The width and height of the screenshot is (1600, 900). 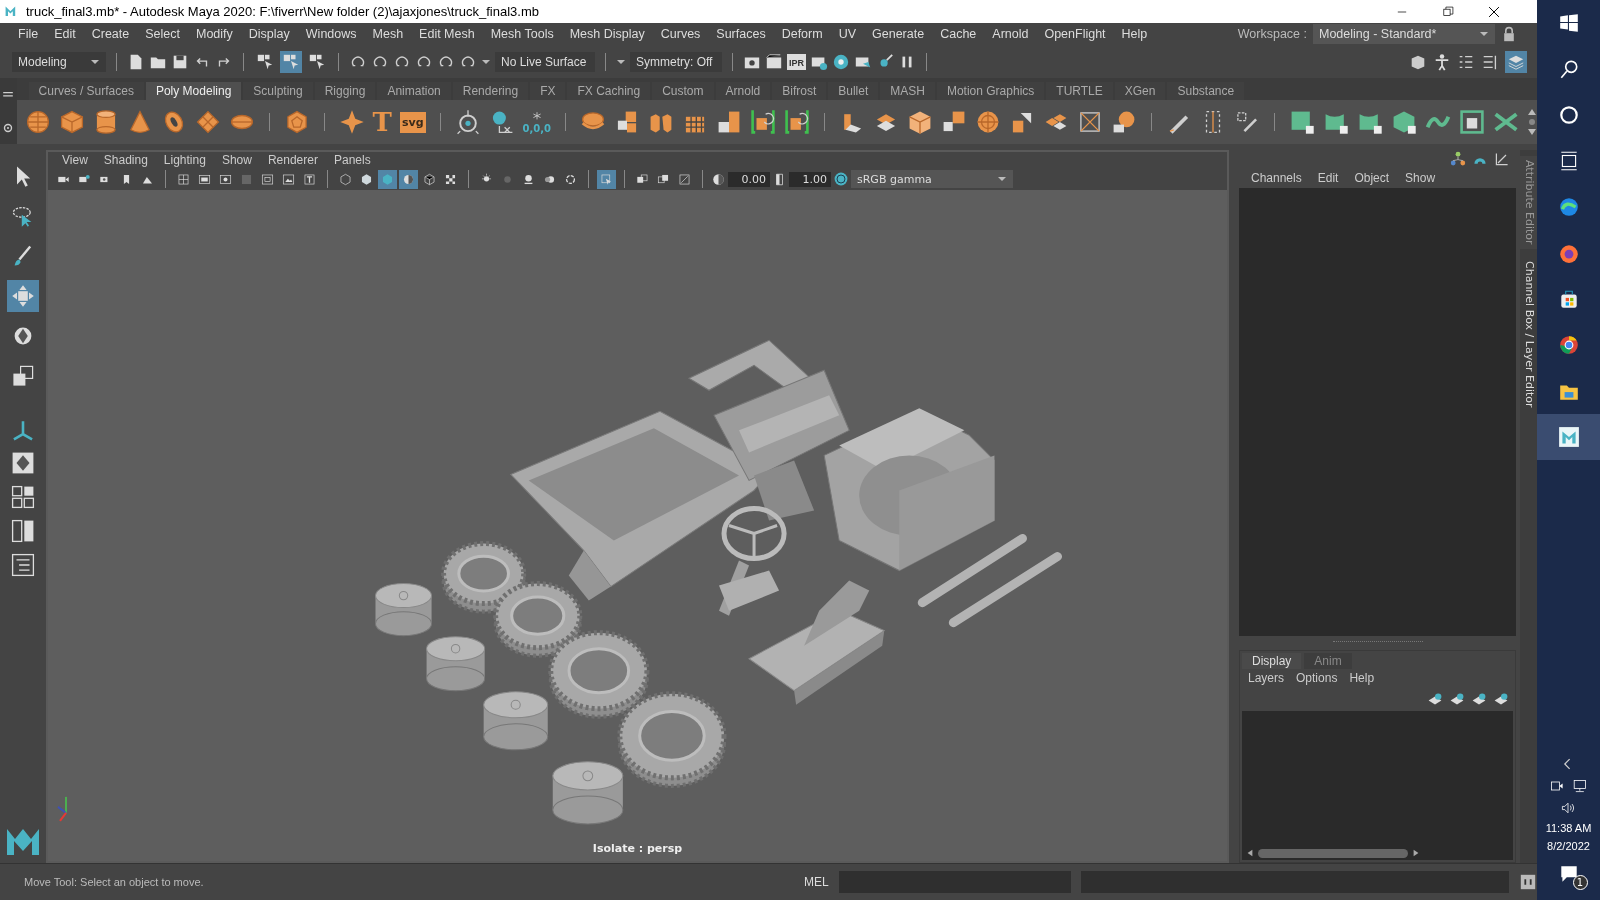 I want to click on shelf-tab: FX Caching, so click(x=609, y=91).